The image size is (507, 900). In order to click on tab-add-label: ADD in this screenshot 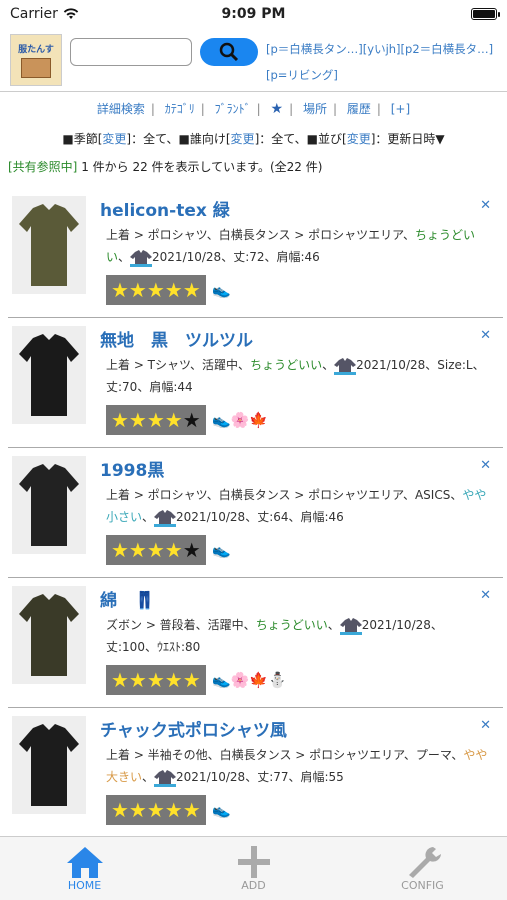, I will do `click(253, 885)`.